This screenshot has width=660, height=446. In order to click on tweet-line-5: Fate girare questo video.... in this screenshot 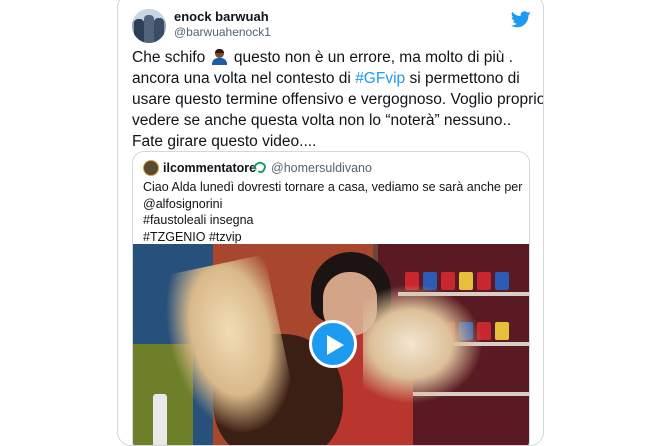, I will do `click(224, 141)`.